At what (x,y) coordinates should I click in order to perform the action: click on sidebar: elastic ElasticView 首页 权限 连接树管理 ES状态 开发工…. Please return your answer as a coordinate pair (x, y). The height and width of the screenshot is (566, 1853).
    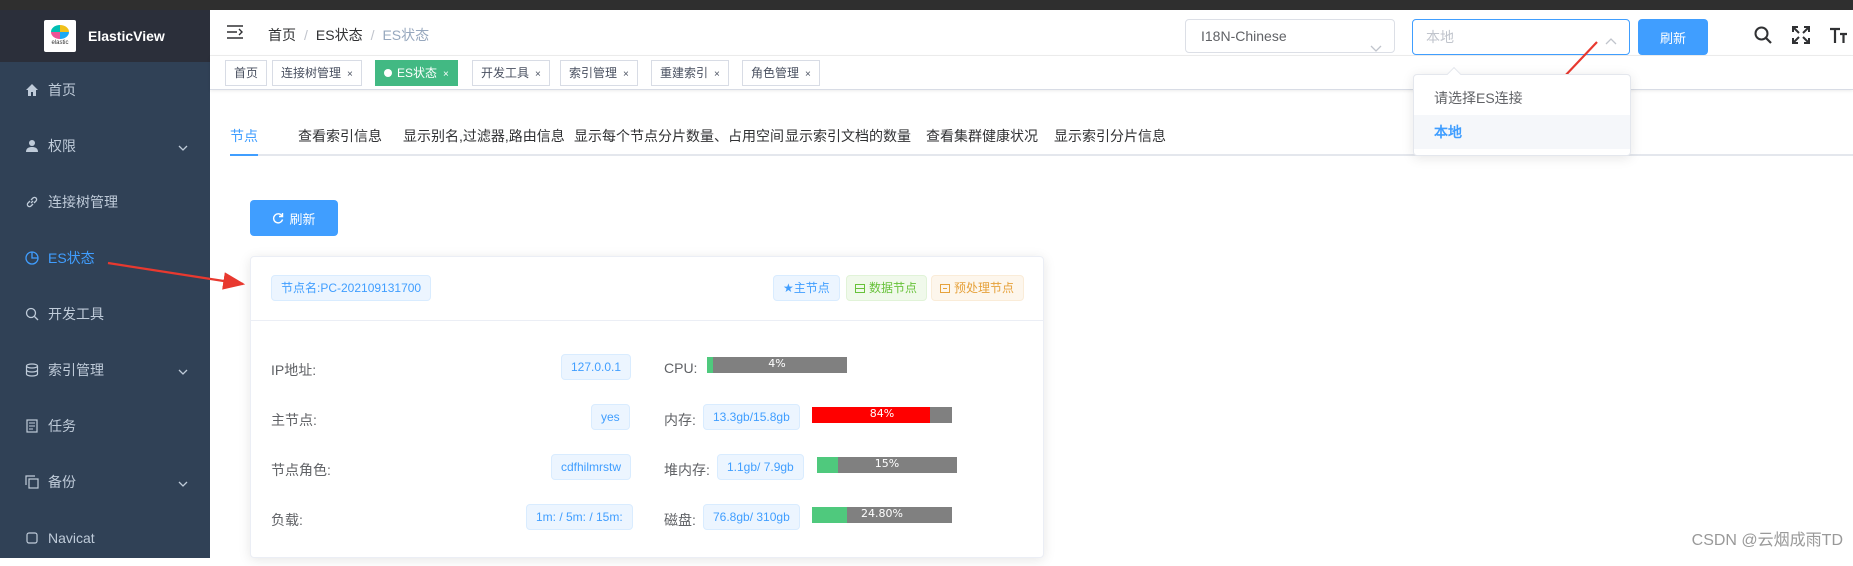
    Looking at the image, I should click on (105, 284).